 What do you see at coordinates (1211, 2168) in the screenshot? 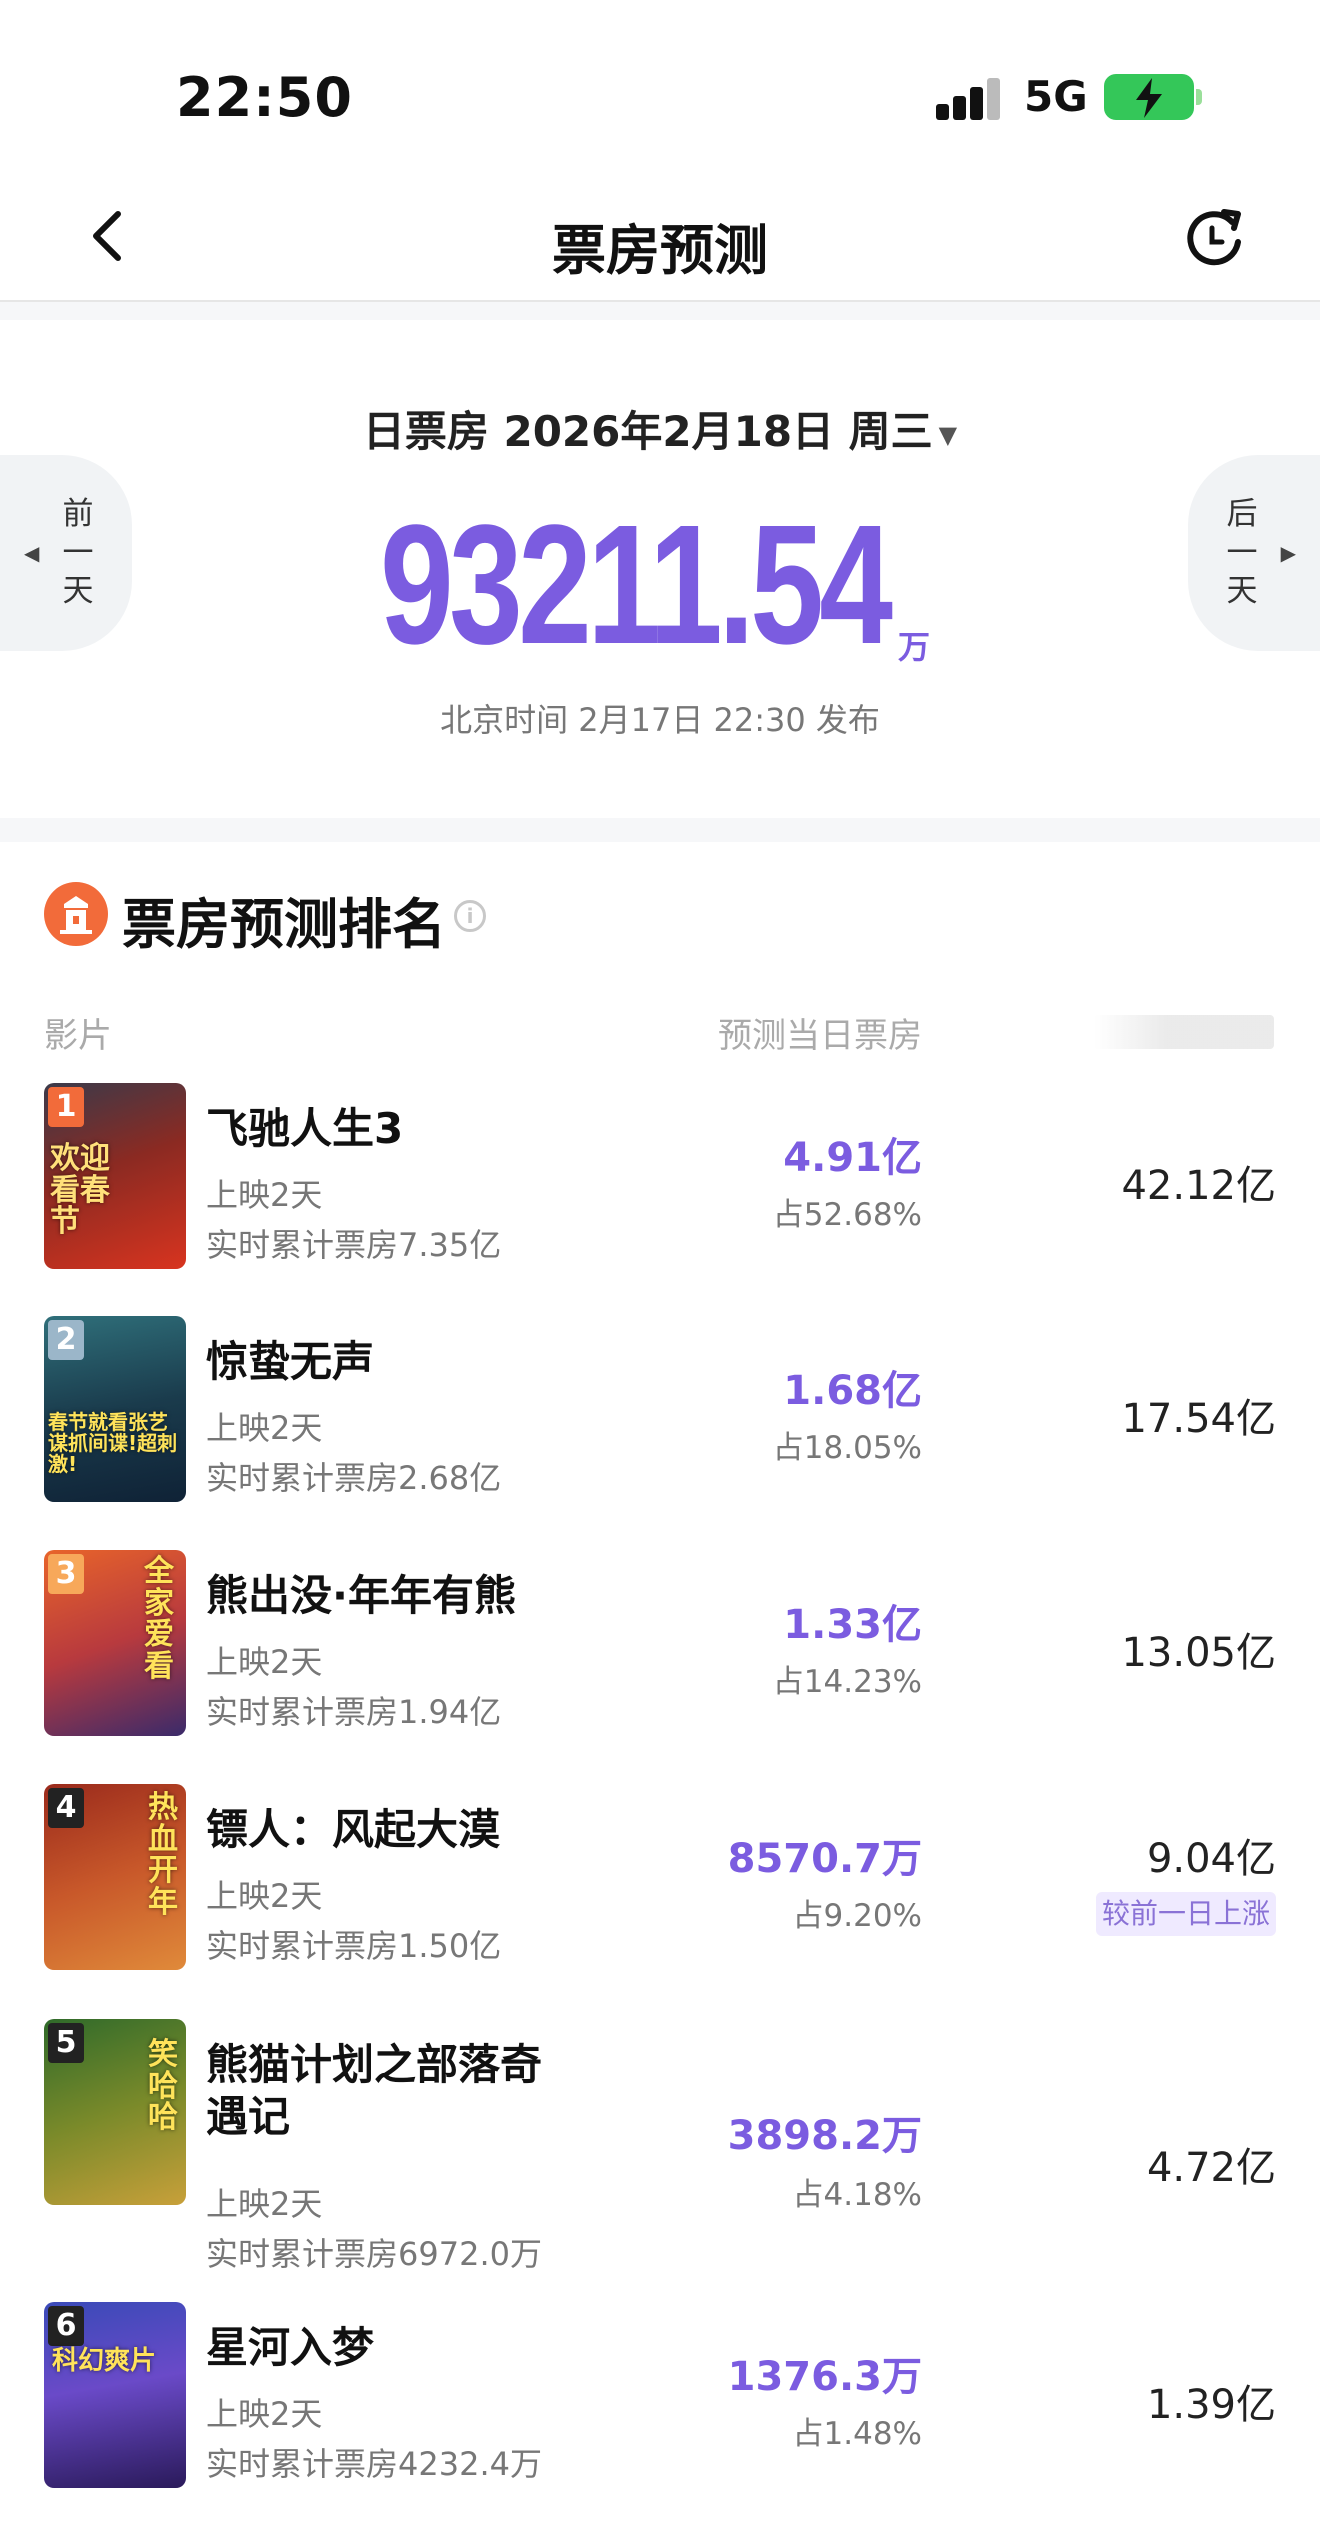
I see `third-column-value: 4.72亿` at bounding box center [1211, 2168].